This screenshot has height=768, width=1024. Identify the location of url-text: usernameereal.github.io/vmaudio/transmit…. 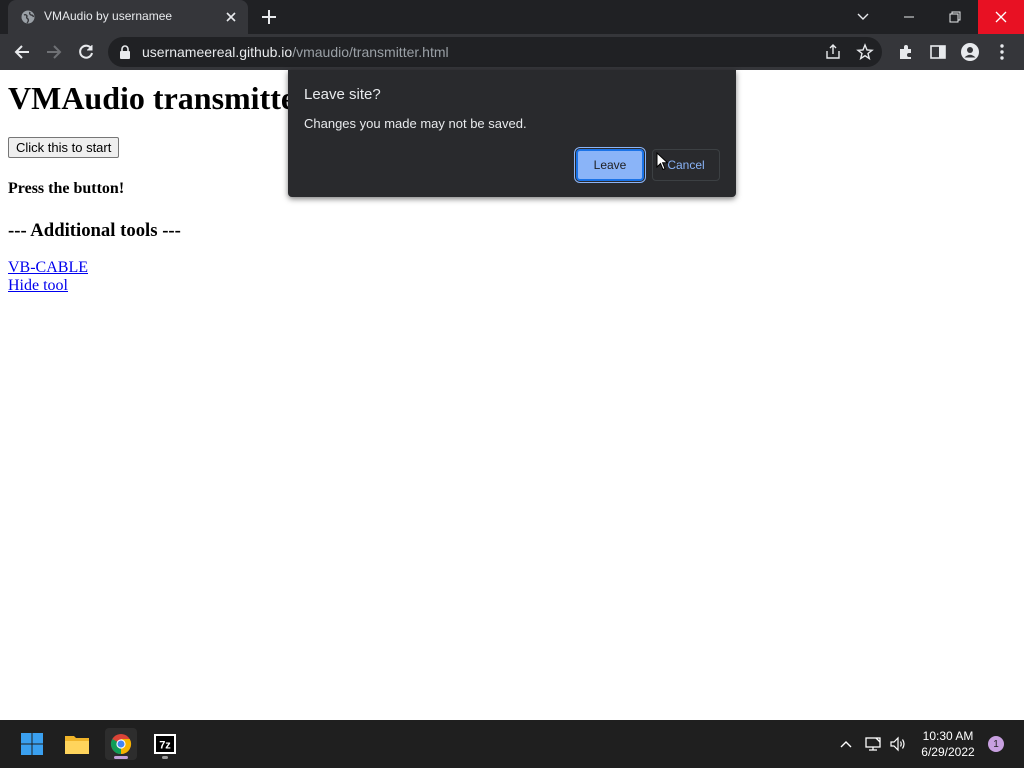
(295, 52).